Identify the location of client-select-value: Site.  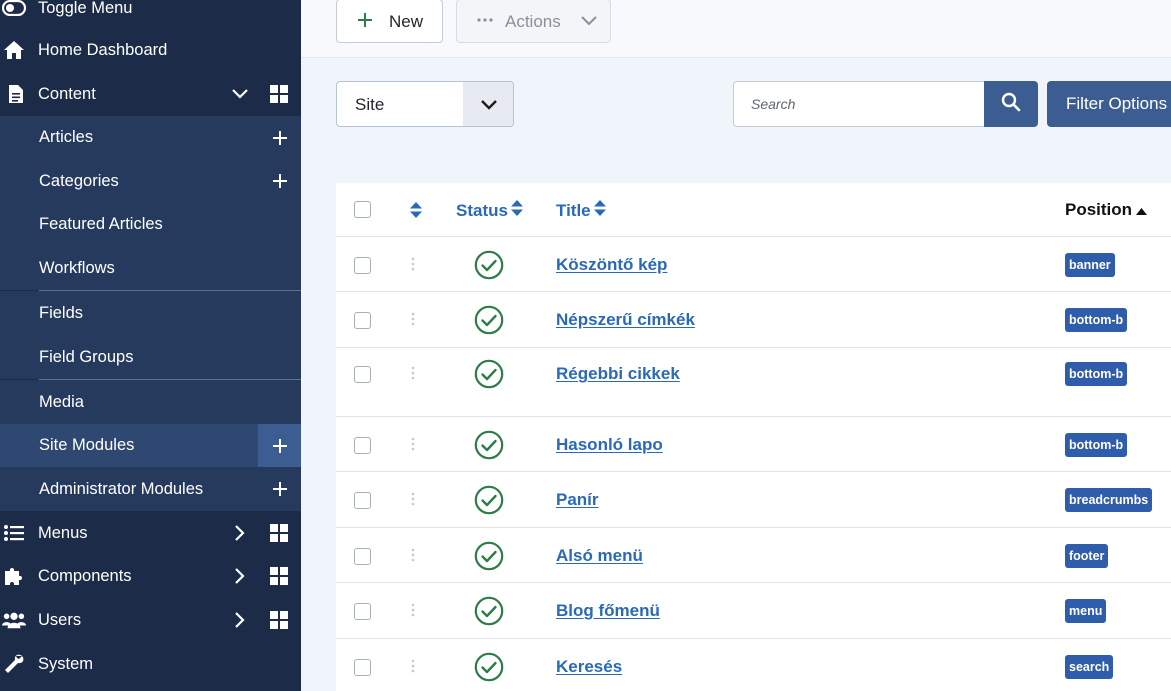
(370, 104).